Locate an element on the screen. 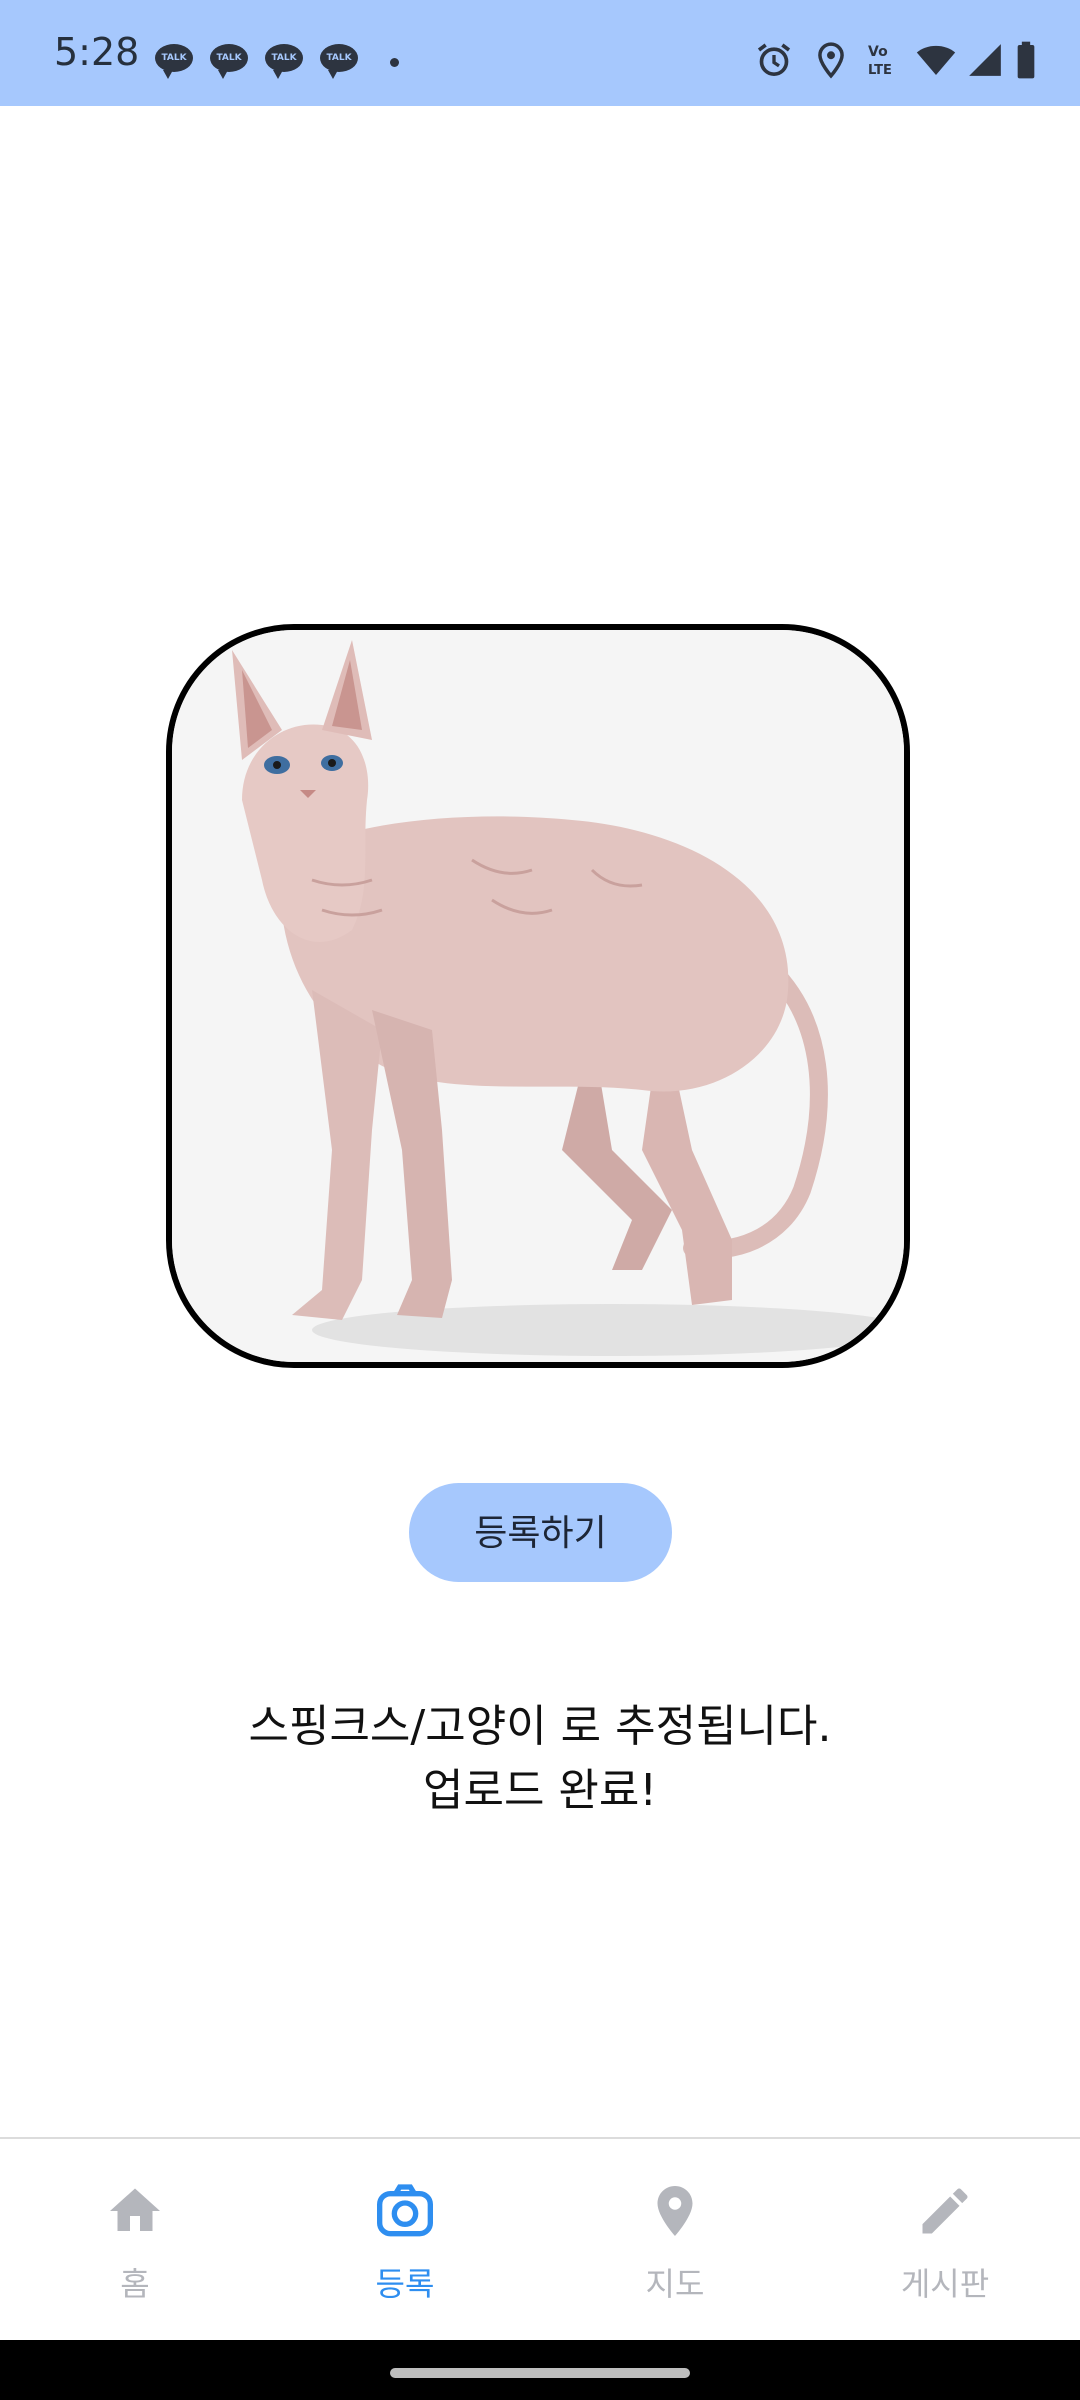  prediction-result: 스핑크스/고양이 로 추정됩니다. 업로드 완료! is located at coordinates (540, 1759).